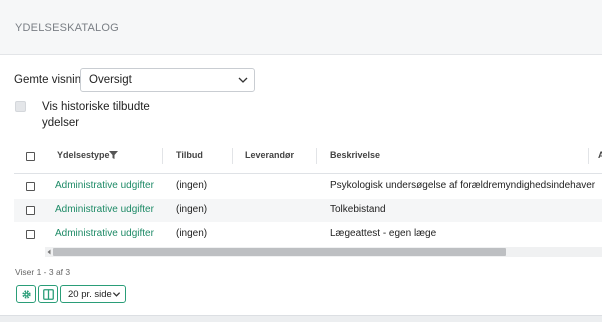 Image resolution: width=602 pixels, height=322 pixels. I want to click on select-all-checkbox, so click(30, 156).